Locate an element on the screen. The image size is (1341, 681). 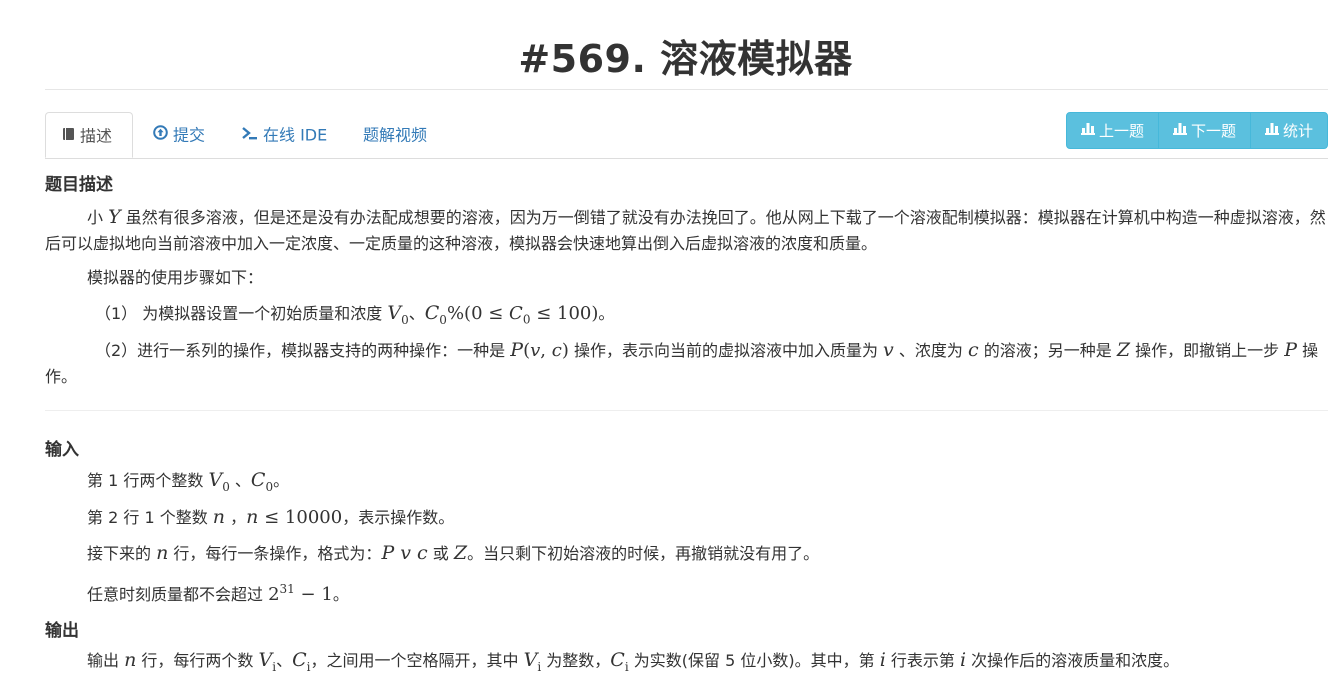
math-range: %(0 ≤ C0 ≤ 100) is located at coordinates (522, 315).